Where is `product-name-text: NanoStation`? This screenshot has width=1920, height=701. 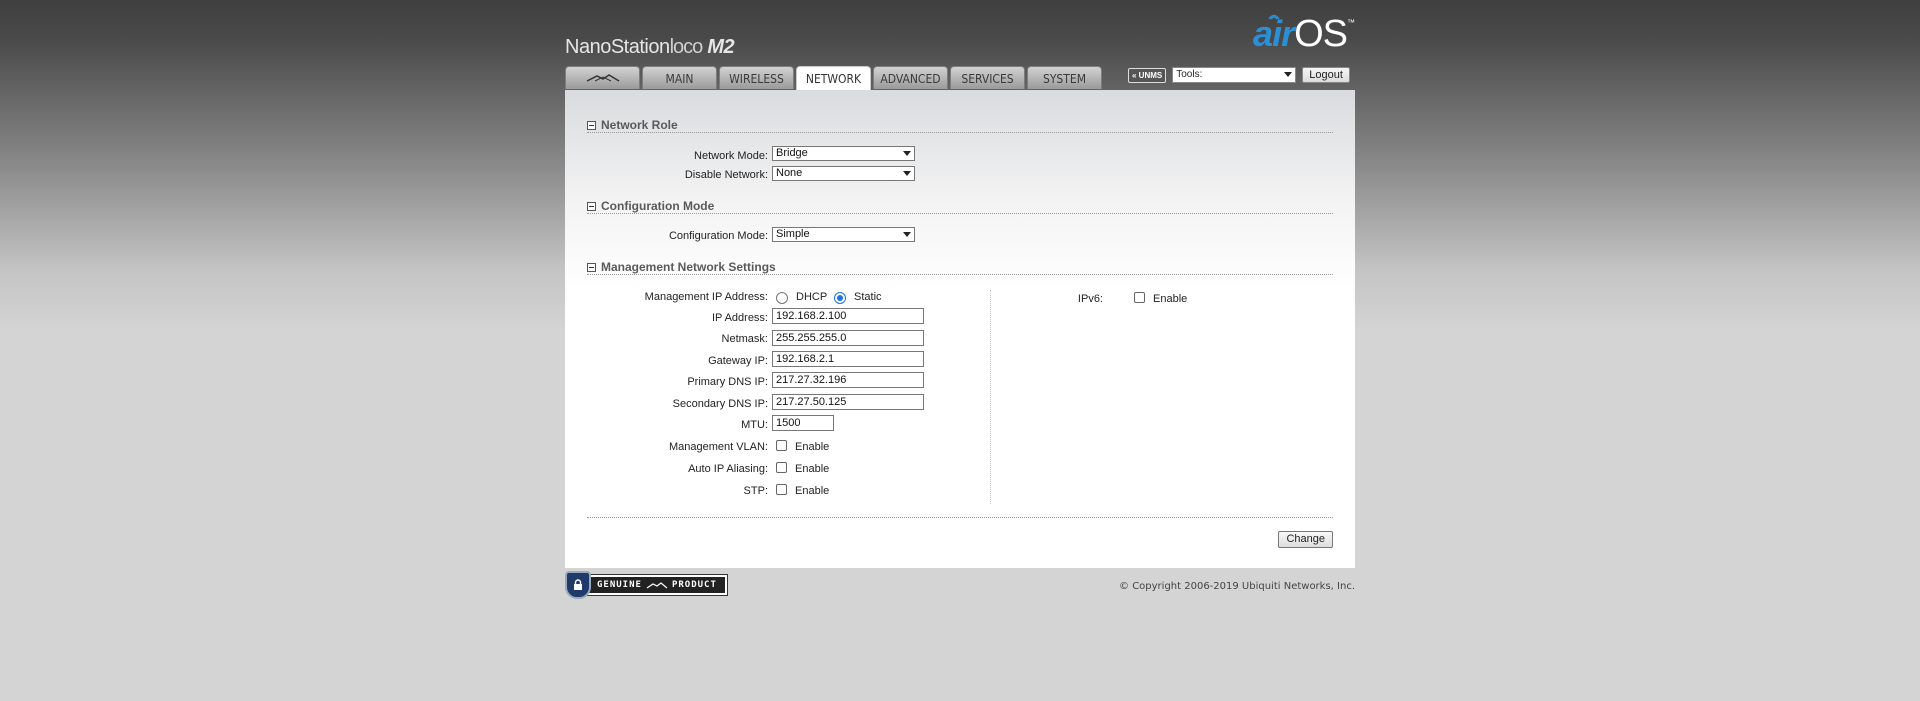
product-name-text: NanoStation is located at coordinates (617, 47).